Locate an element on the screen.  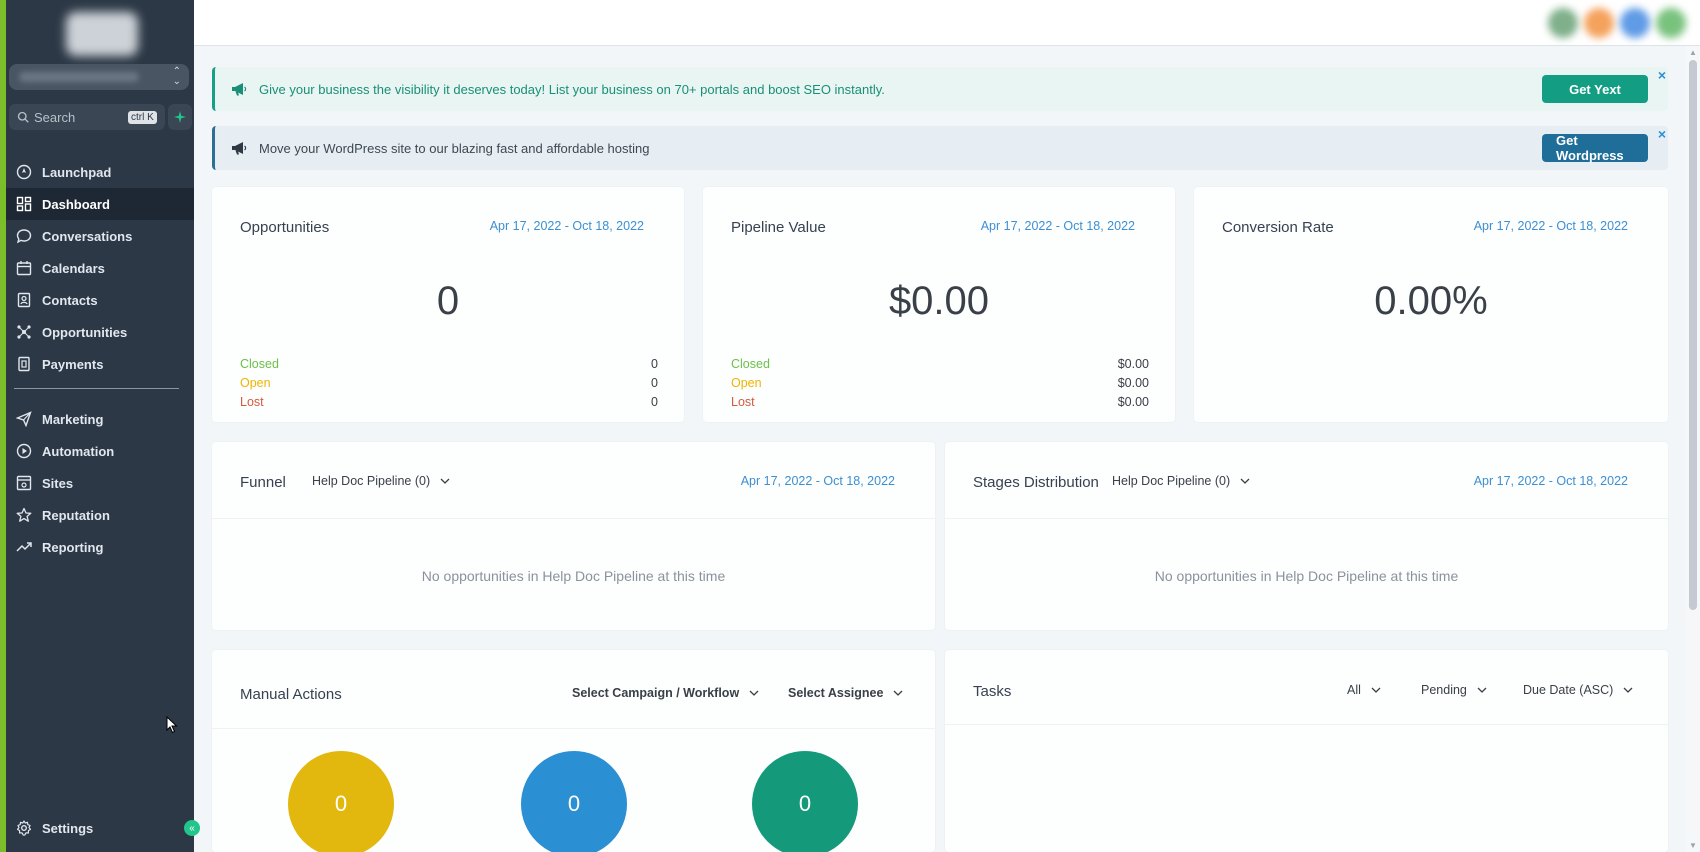
account-name-blurred is located at coordinates (79, 77).